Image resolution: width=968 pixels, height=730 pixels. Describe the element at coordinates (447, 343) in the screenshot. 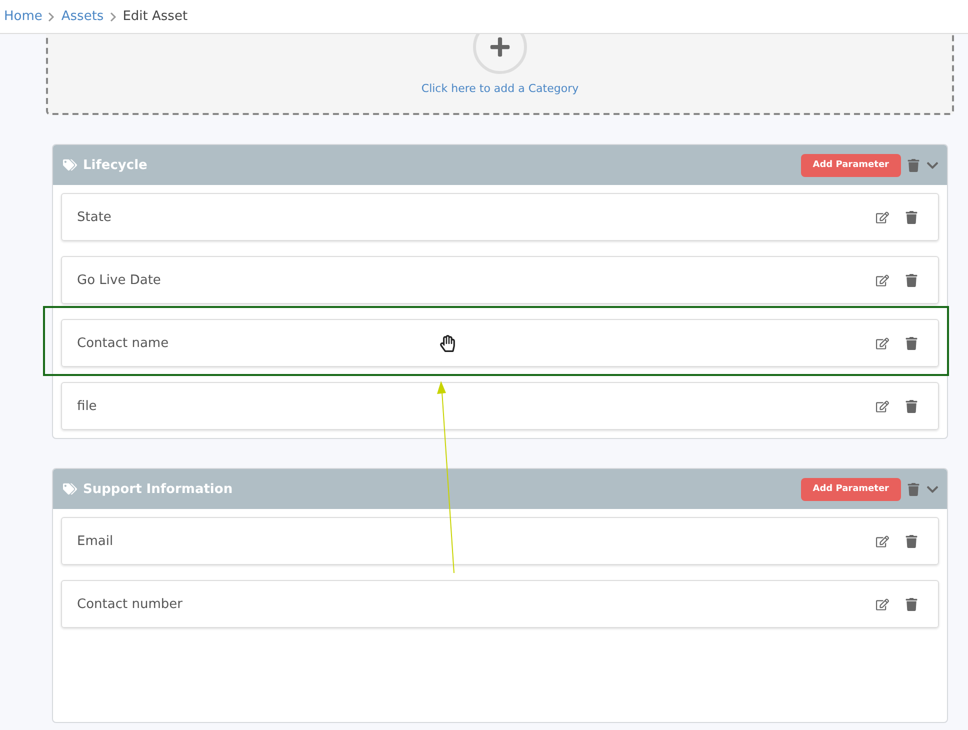

I see `hand-cursor-icon` at that location.